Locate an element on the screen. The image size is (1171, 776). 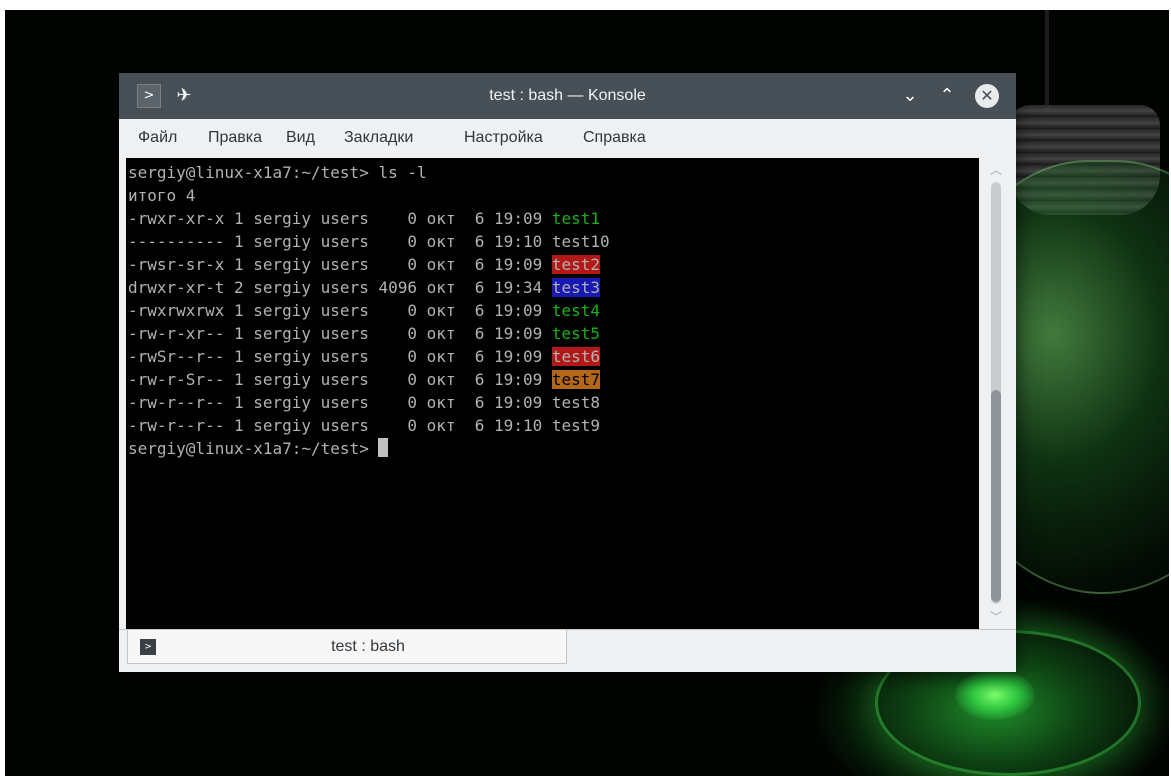
tab-label: test : bash is located at coordinates (368, 646).